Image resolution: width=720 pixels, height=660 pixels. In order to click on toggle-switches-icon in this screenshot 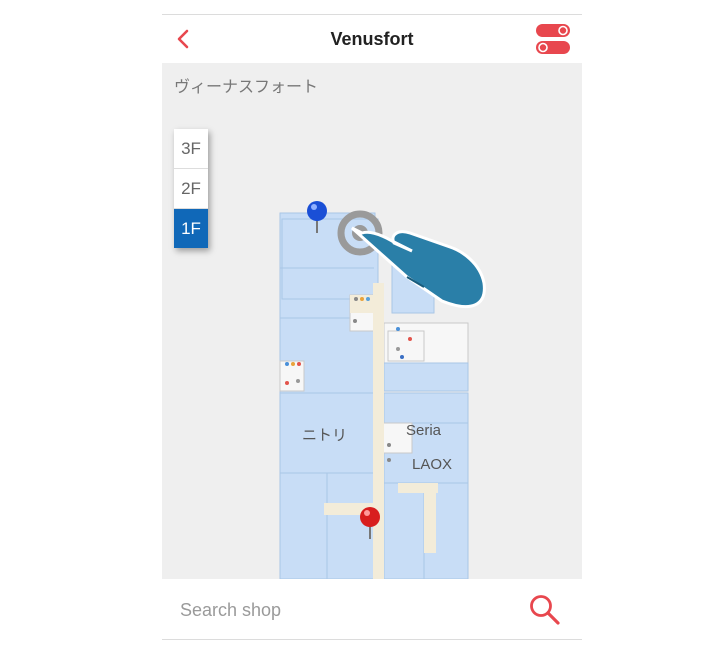, I will do `click(553, 39)`.